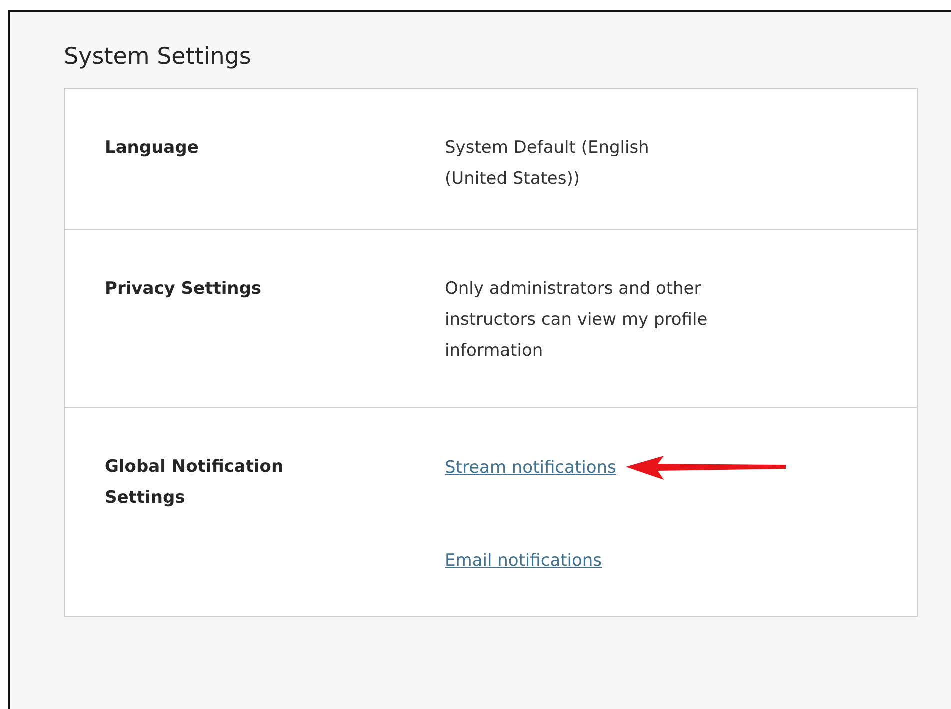  Describe the element at coordinates (547, 164) in the screenshot. I see `setting-value: System Default (English (United States))` at that location.